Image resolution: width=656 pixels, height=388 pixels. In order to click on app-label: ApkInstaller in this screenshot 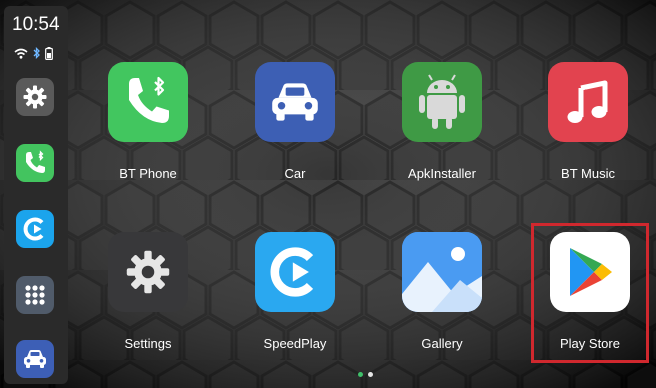, I will do `click(442, 173)`.